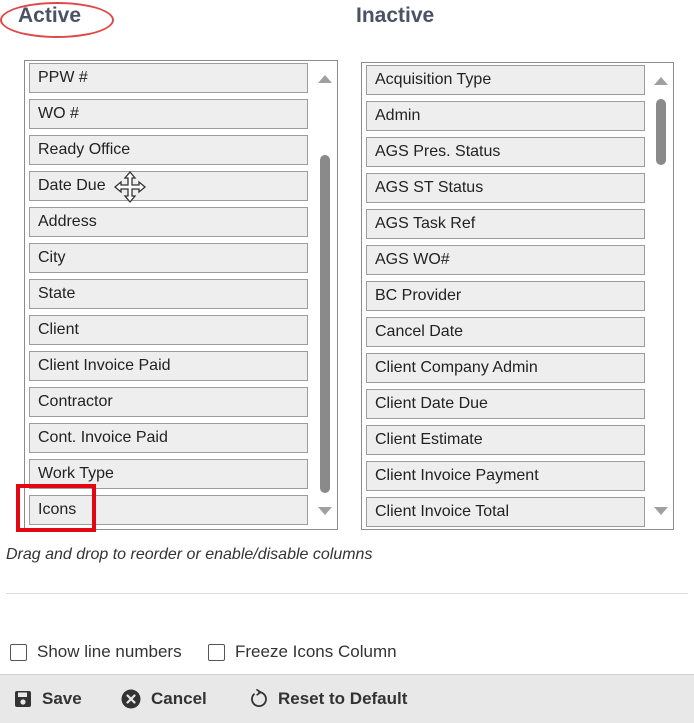 The height and width of the screenshot is (723, 694). What do you see at coordinates (347, 593) in the screenshot?
I see `divider` at bounding box center [347, 593].